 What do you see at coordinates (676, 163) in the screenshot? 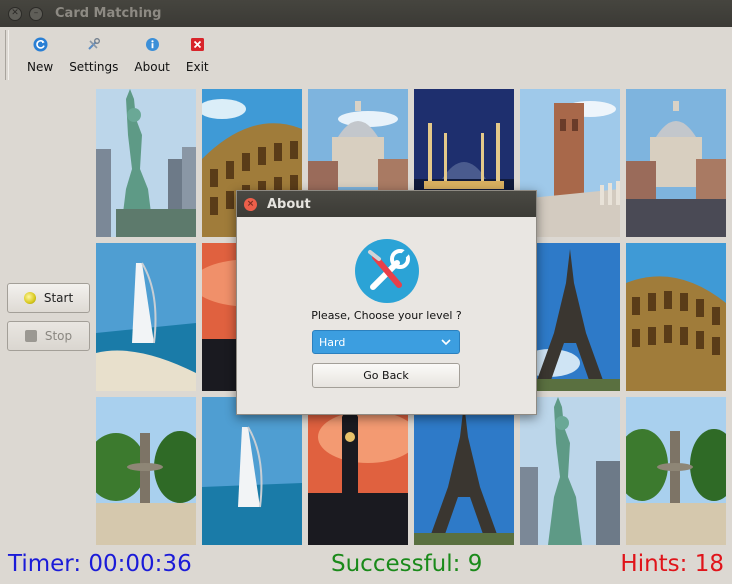
I see `card-st-pauls-cathedral` at bounding box center [676, 163].